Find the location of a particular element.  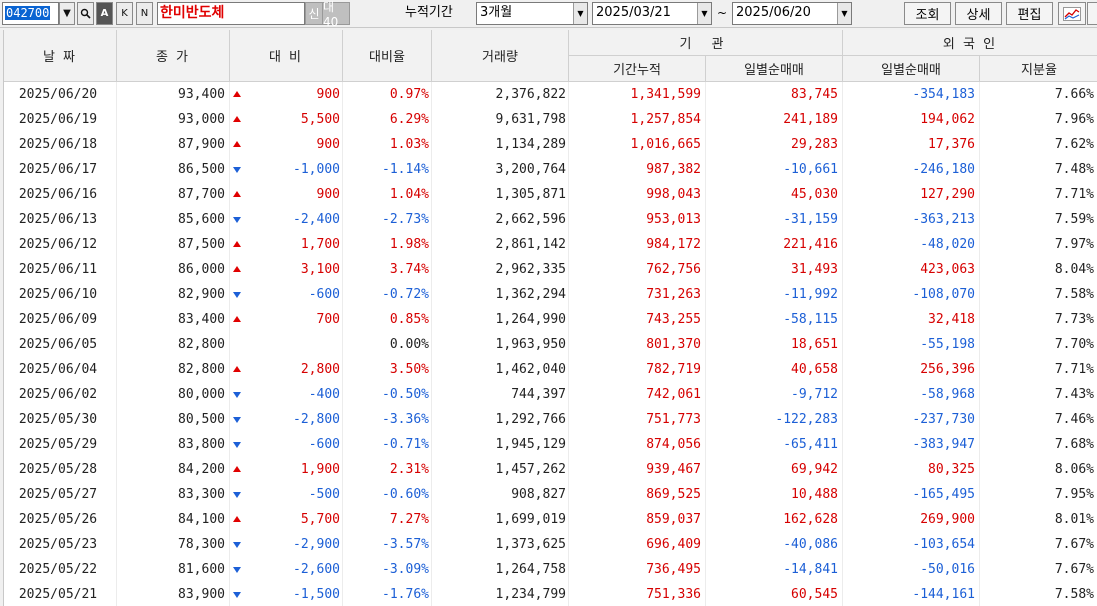

chart-button is located at coordinates (1072, 13).